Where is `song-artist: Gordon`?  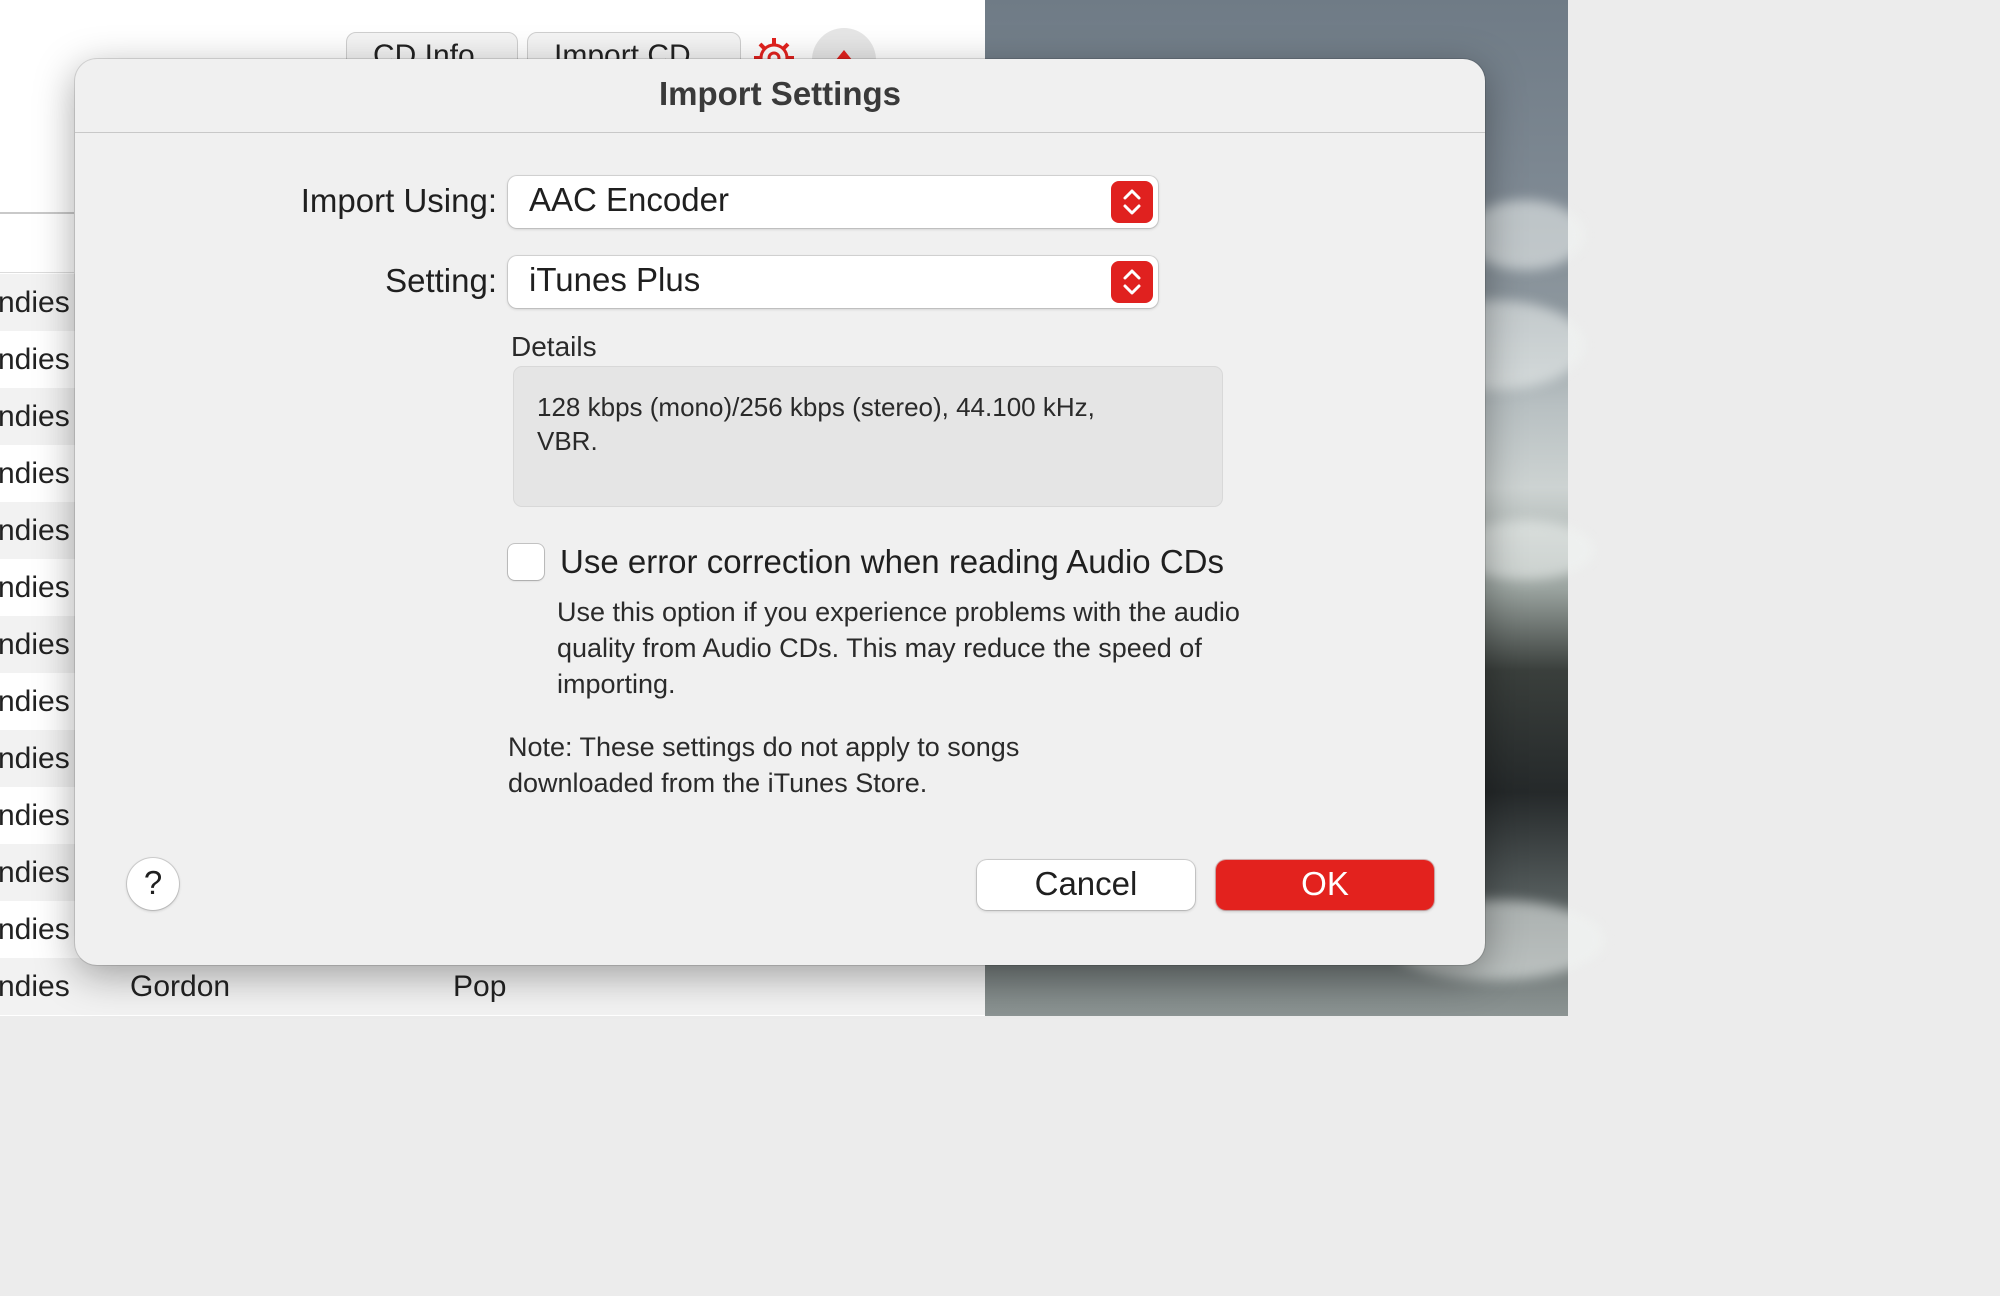
song-artist: Gordon is located at coordinates (180, 986).